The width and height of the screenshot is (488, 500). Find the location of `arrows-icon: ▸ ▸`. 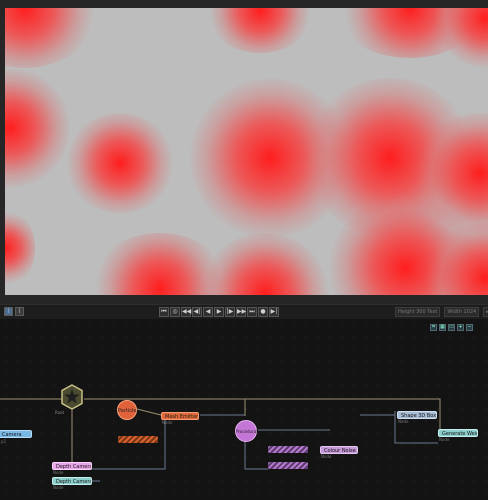

arrows-icon: ▸ ▸ is located at coordinates (485, 312).